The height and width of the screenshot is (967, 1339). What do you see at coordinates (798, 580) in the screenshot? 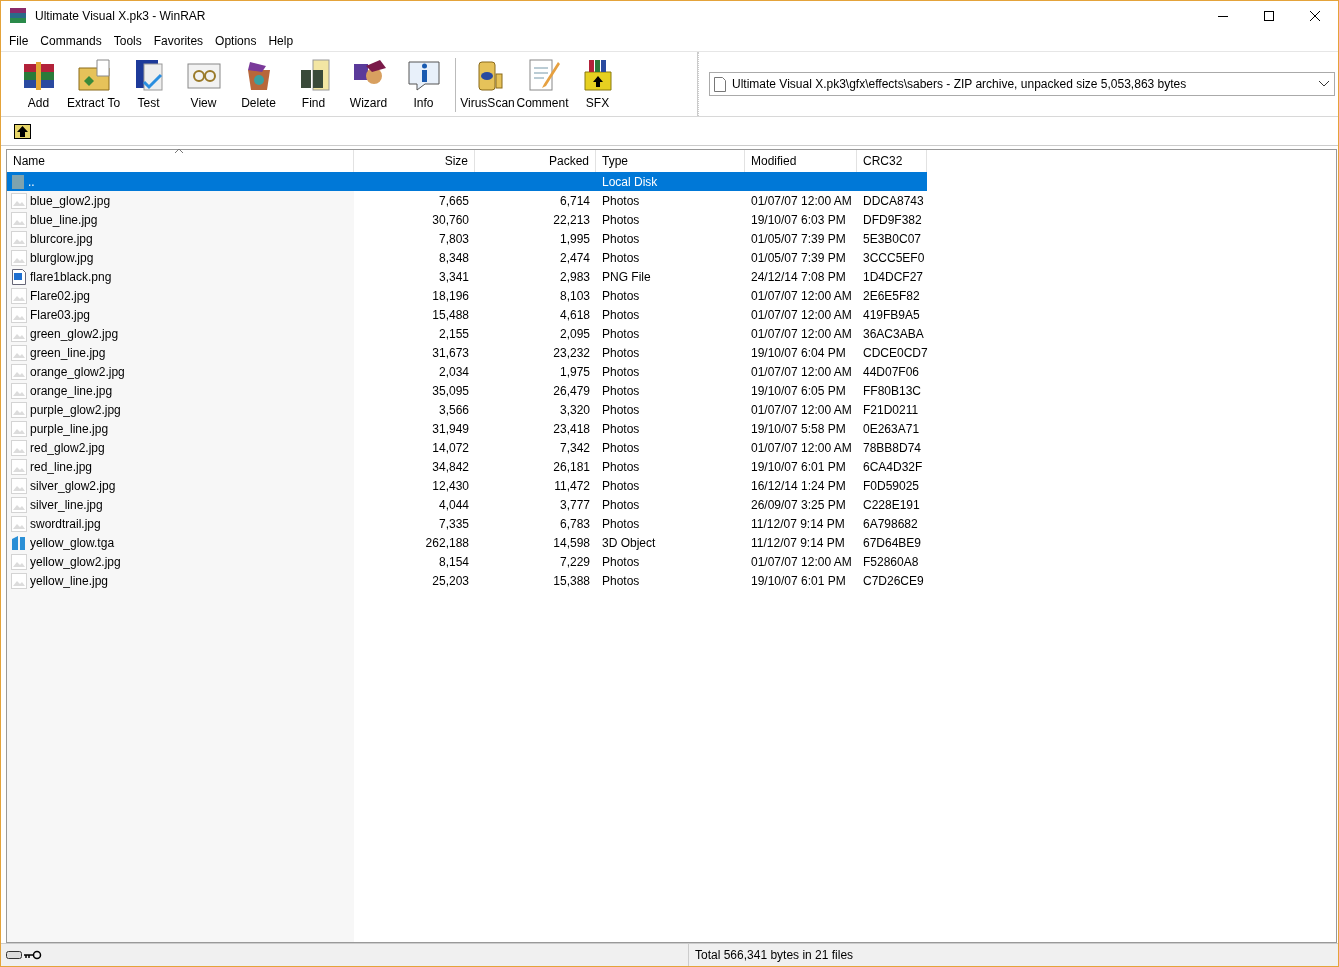
I see `modified-date: 19/10/07 6:01 PM` at bounding box center [798, 580].